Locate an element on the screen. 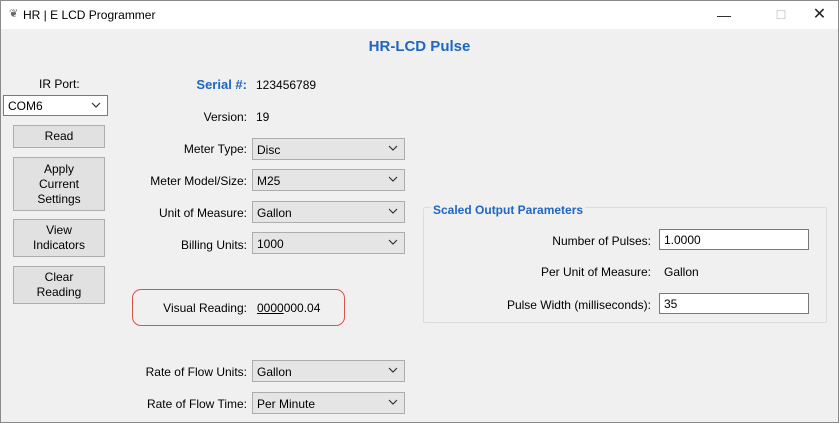  view-label-2: Indicators is located at coordinates (59, 245).